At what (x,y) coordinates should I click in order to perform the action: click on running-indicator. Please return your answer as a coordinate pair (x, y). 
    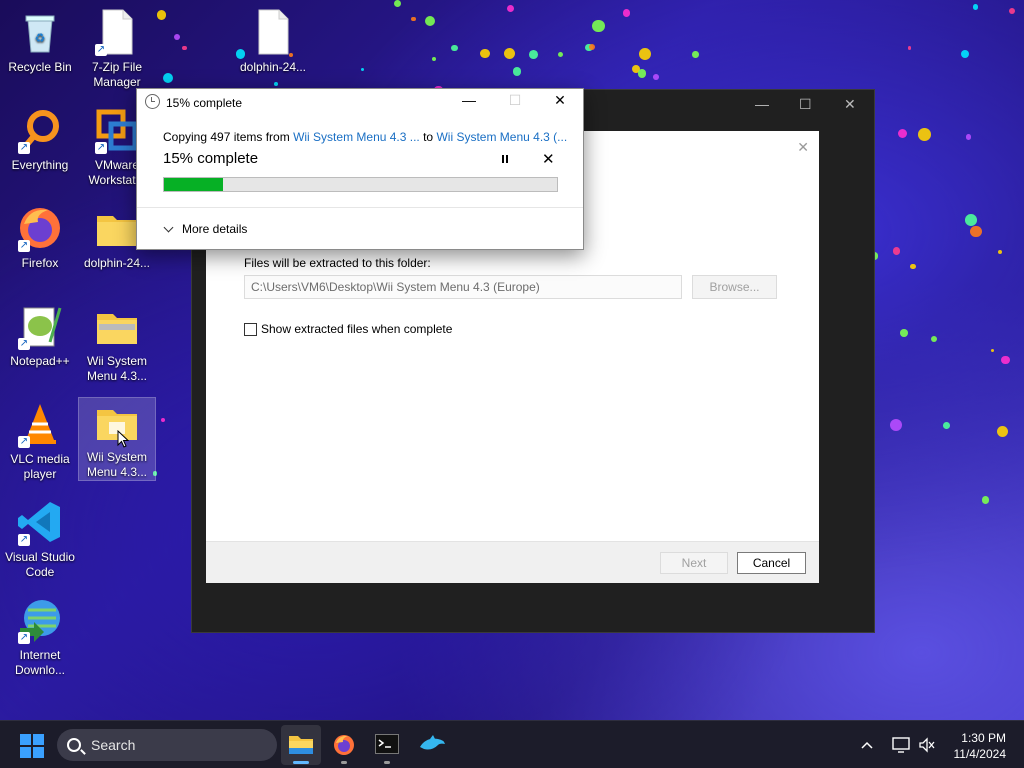
    Looking at the image, I should click on (344, 762).